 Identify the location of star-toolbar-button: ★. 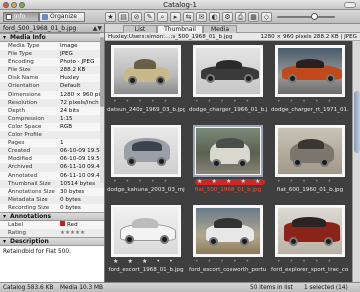
(110, 17).